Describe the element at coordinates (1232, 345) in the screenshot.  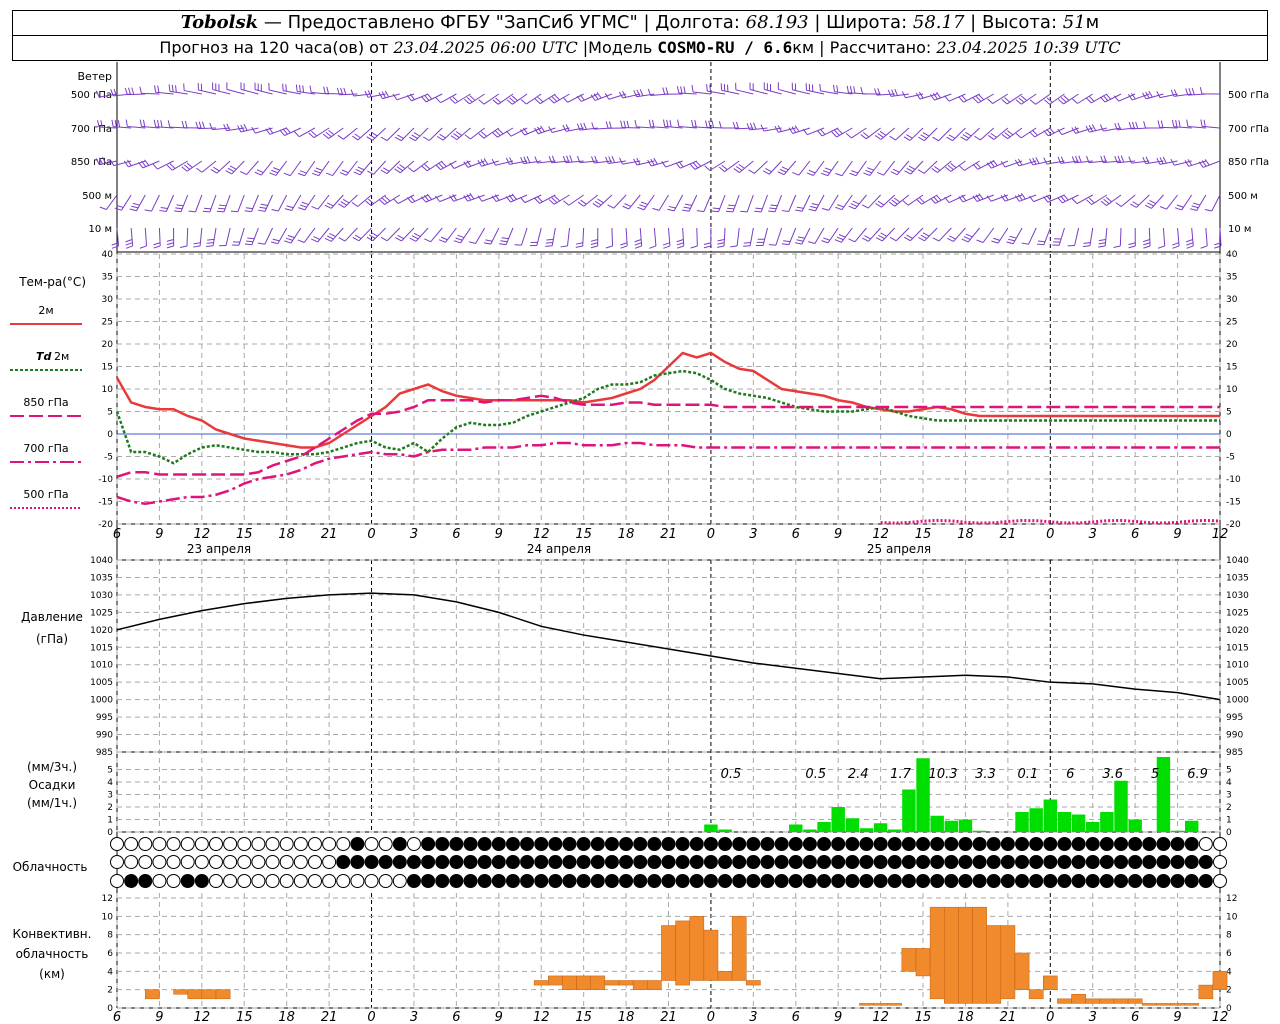
I see `temp-tick-label: 20` at that location.